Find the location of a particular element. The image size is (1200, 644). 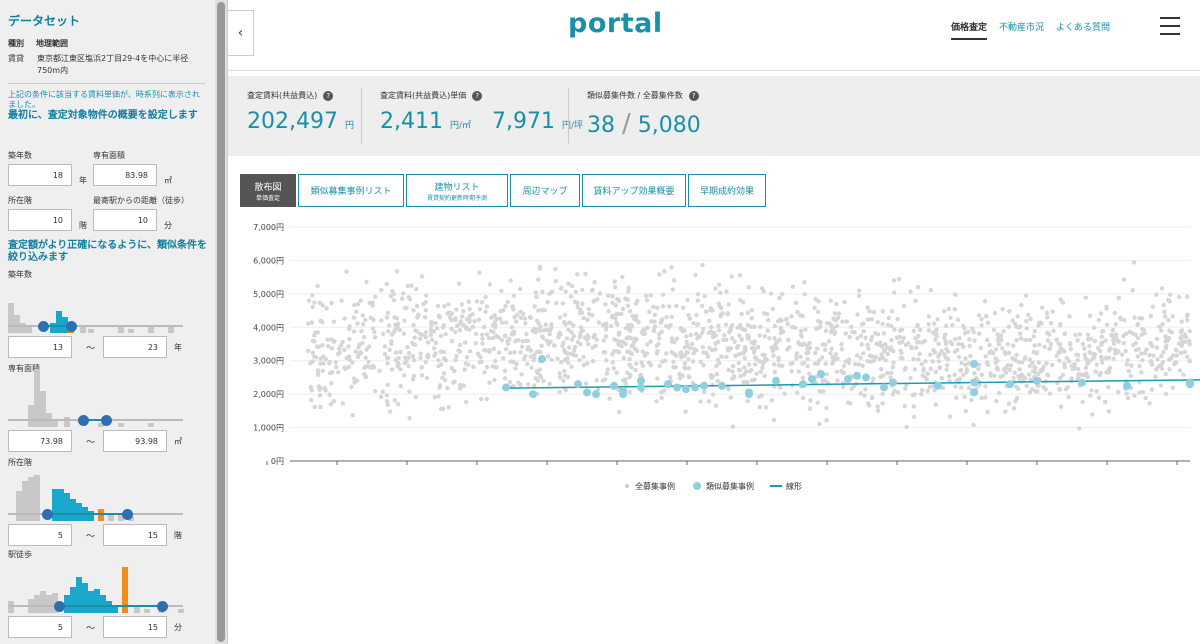

filter-max-input: 23 is located at coordinates (135, 347).